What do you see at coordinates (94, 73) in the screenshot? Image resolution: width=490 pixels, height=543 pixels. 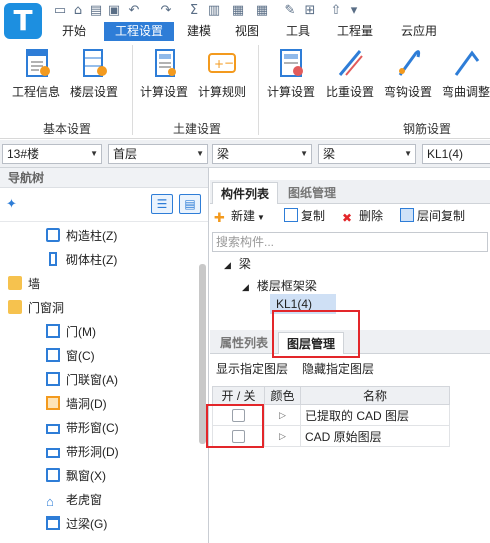 I see `floor-settings-button: 楼层设置` at bounding box center [94, 73].